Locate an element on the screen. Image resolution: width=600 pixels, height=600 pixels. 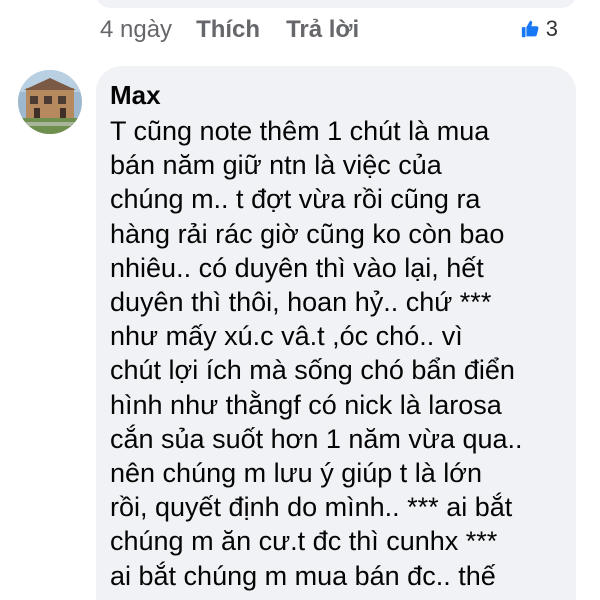
avatar is located at coordinates (50, 102).